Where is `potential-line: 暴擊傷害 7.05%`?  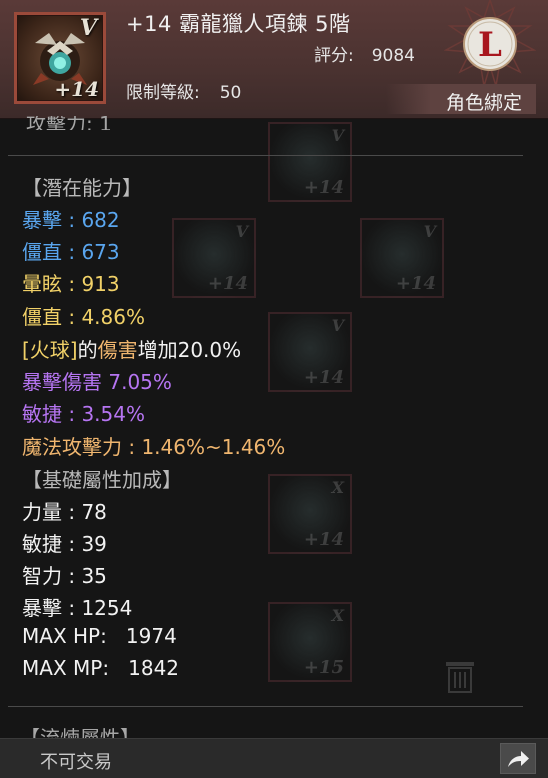 potential-line: 暴擊傷害 7.05% is located at coordinates (97, 382).